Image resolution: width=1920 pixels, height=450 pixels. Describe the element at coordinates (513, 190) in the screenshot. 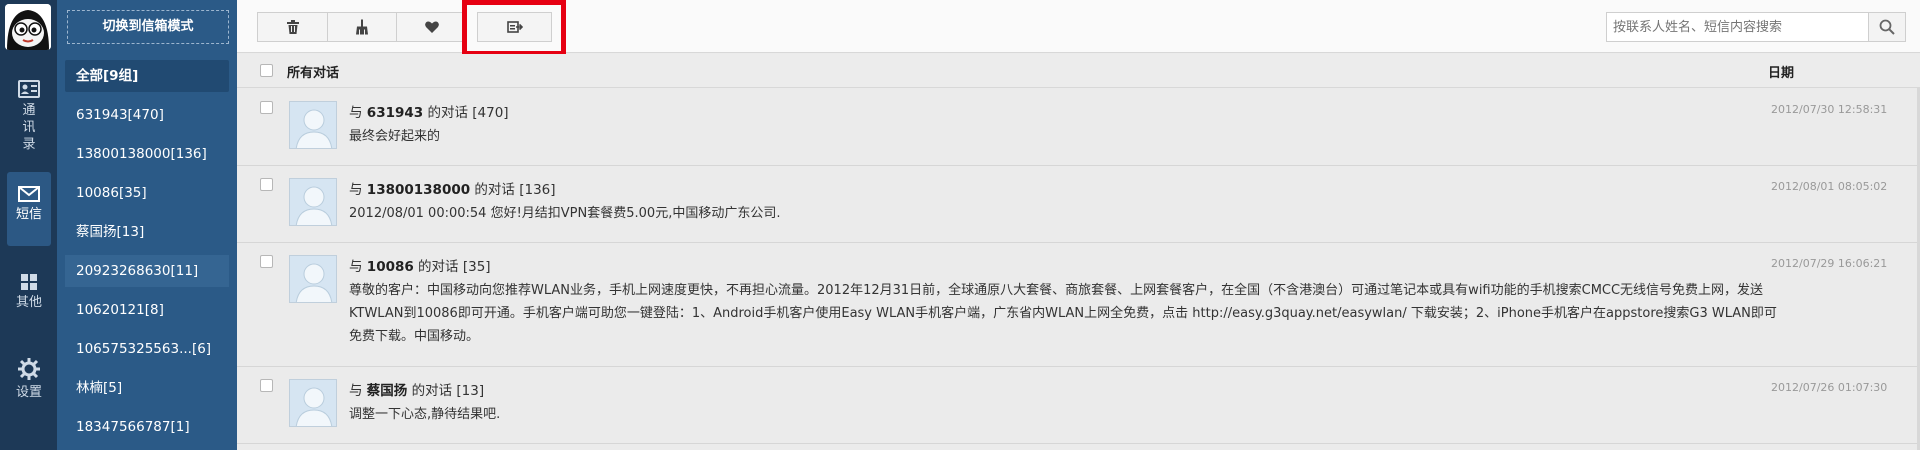

I see `title-suffix: 的对话 [136]` at that location.